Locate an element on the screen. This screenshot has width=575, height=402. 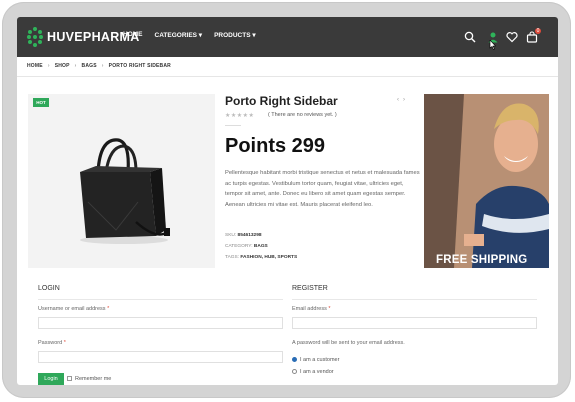
header-divider is located at coordinates (287, 76).